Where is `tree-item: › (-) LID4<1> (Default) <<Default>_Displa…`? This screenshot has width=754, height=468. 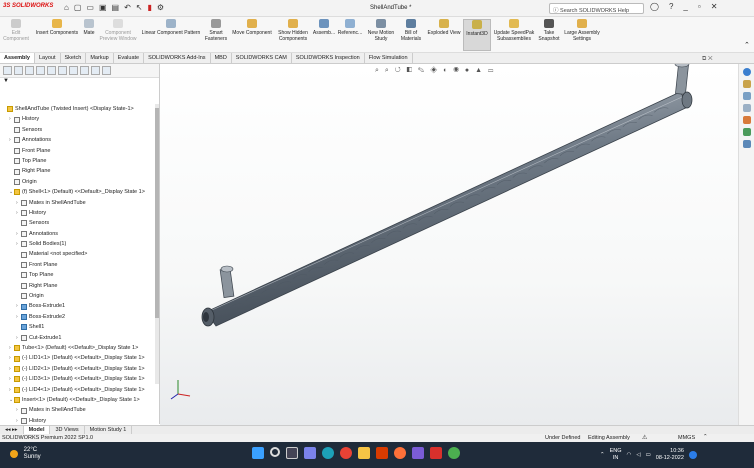
tree-item: › (-) LID4<1> (Default) <<Default>_Displa… is located at coordinates (77, 390).